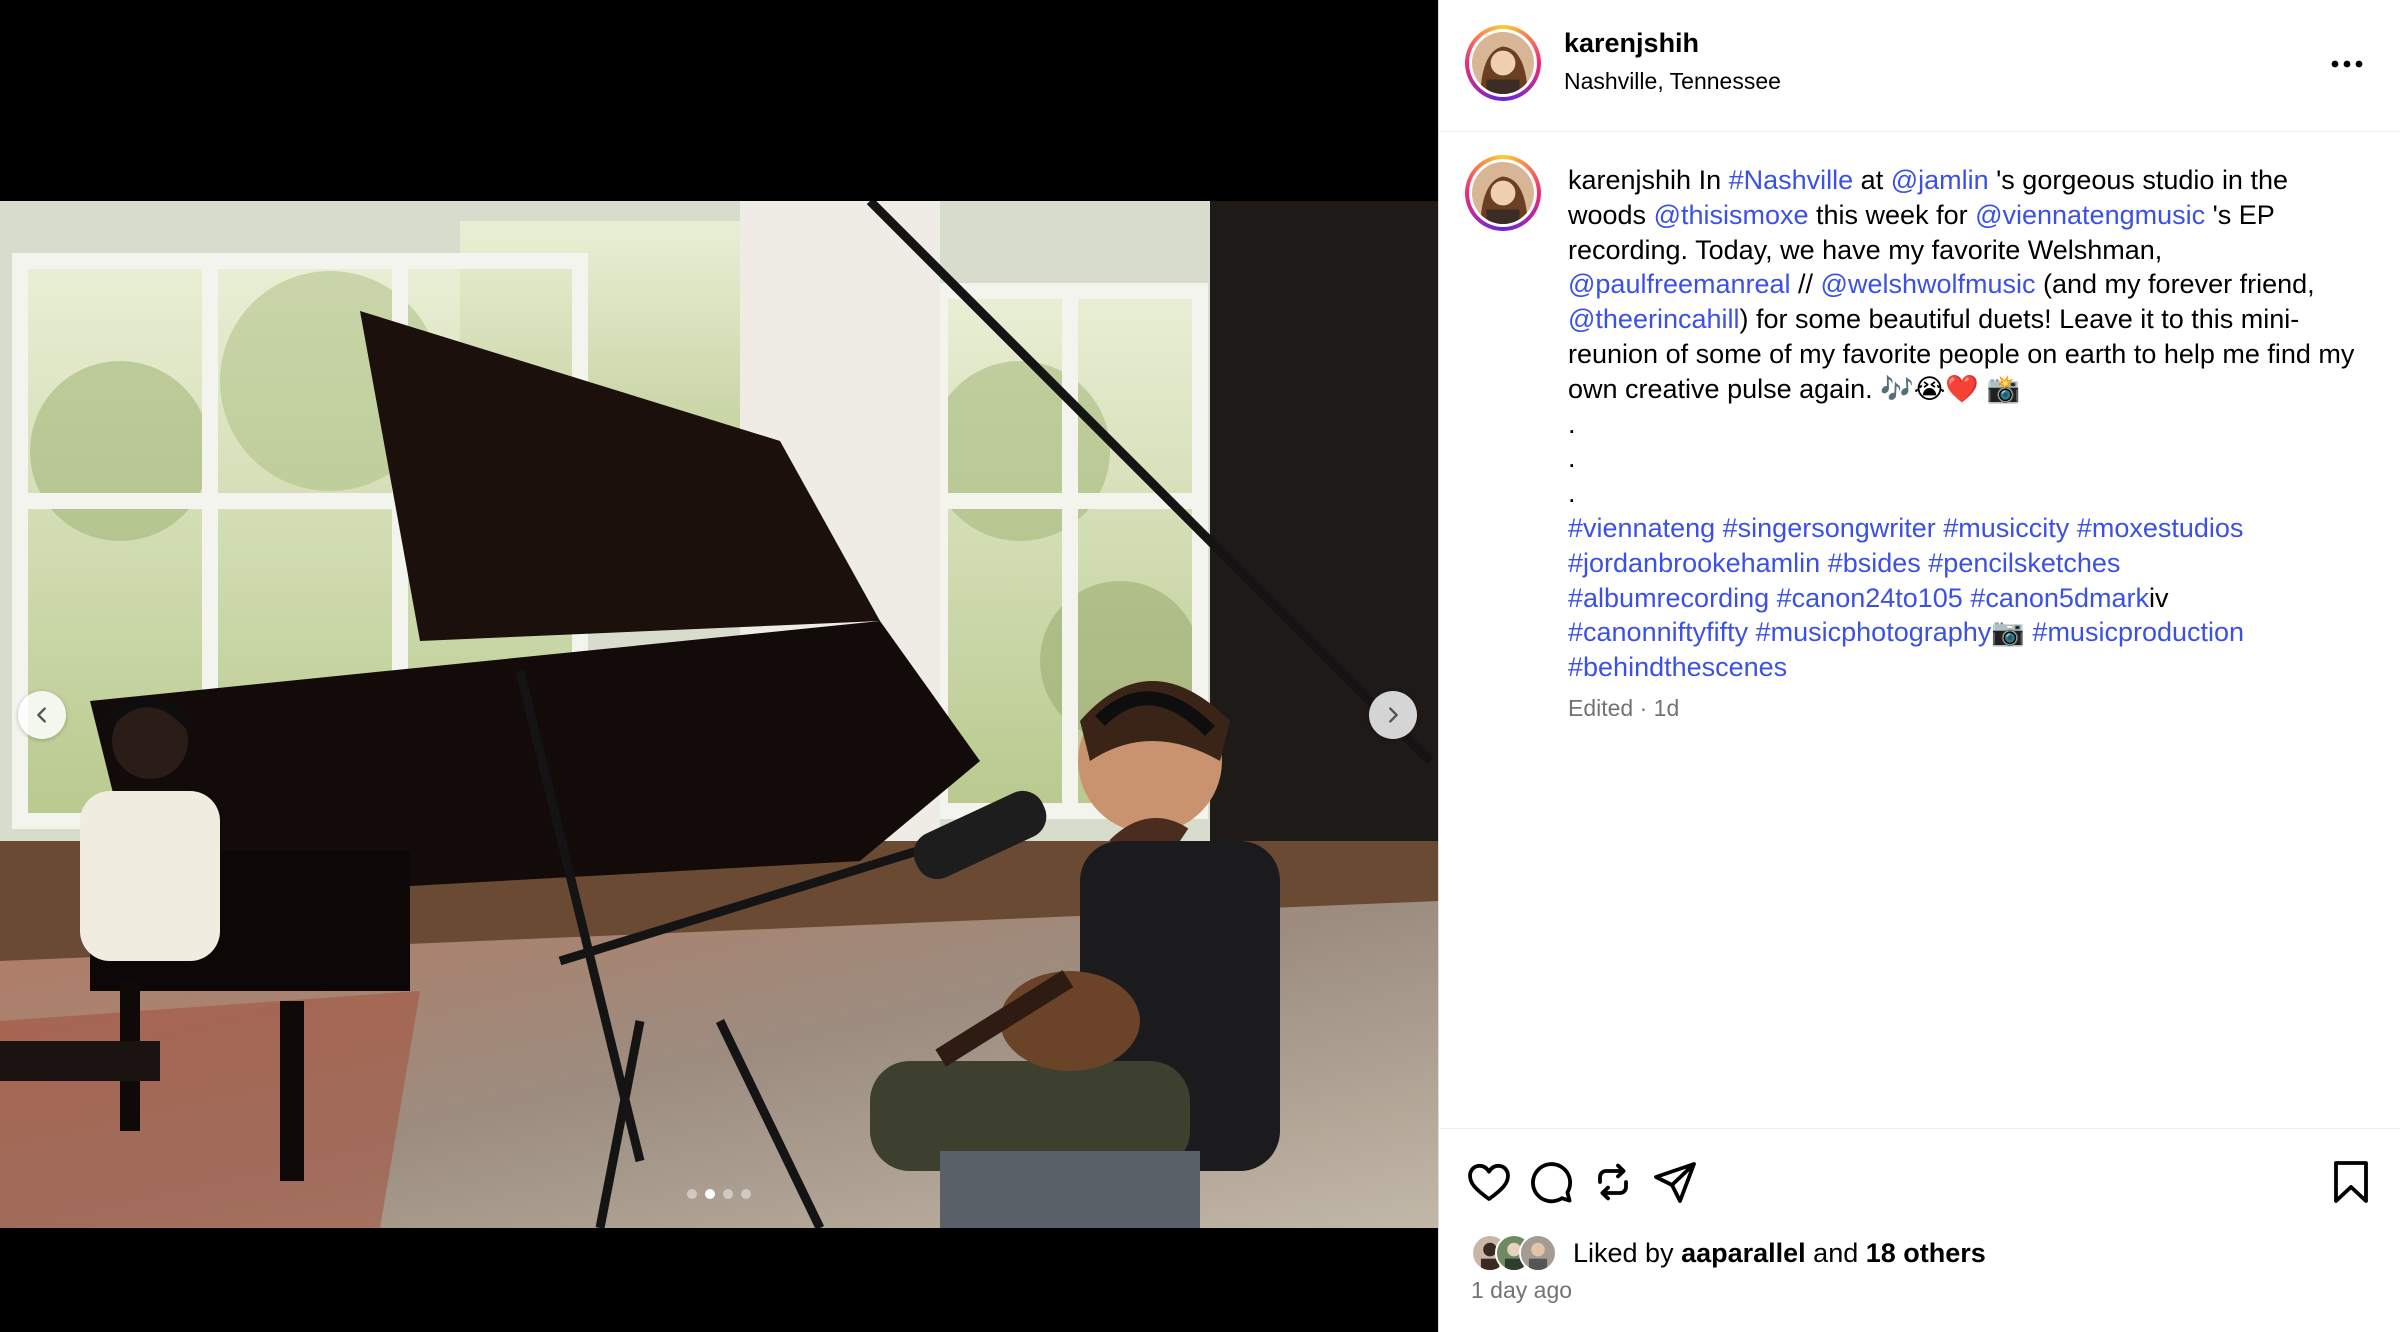 The height and width of the screenshot is (1332, 2400). Describe the element at coordinates (1835, 1252) in the screenshot. I see `likes-middle: and` at that location.